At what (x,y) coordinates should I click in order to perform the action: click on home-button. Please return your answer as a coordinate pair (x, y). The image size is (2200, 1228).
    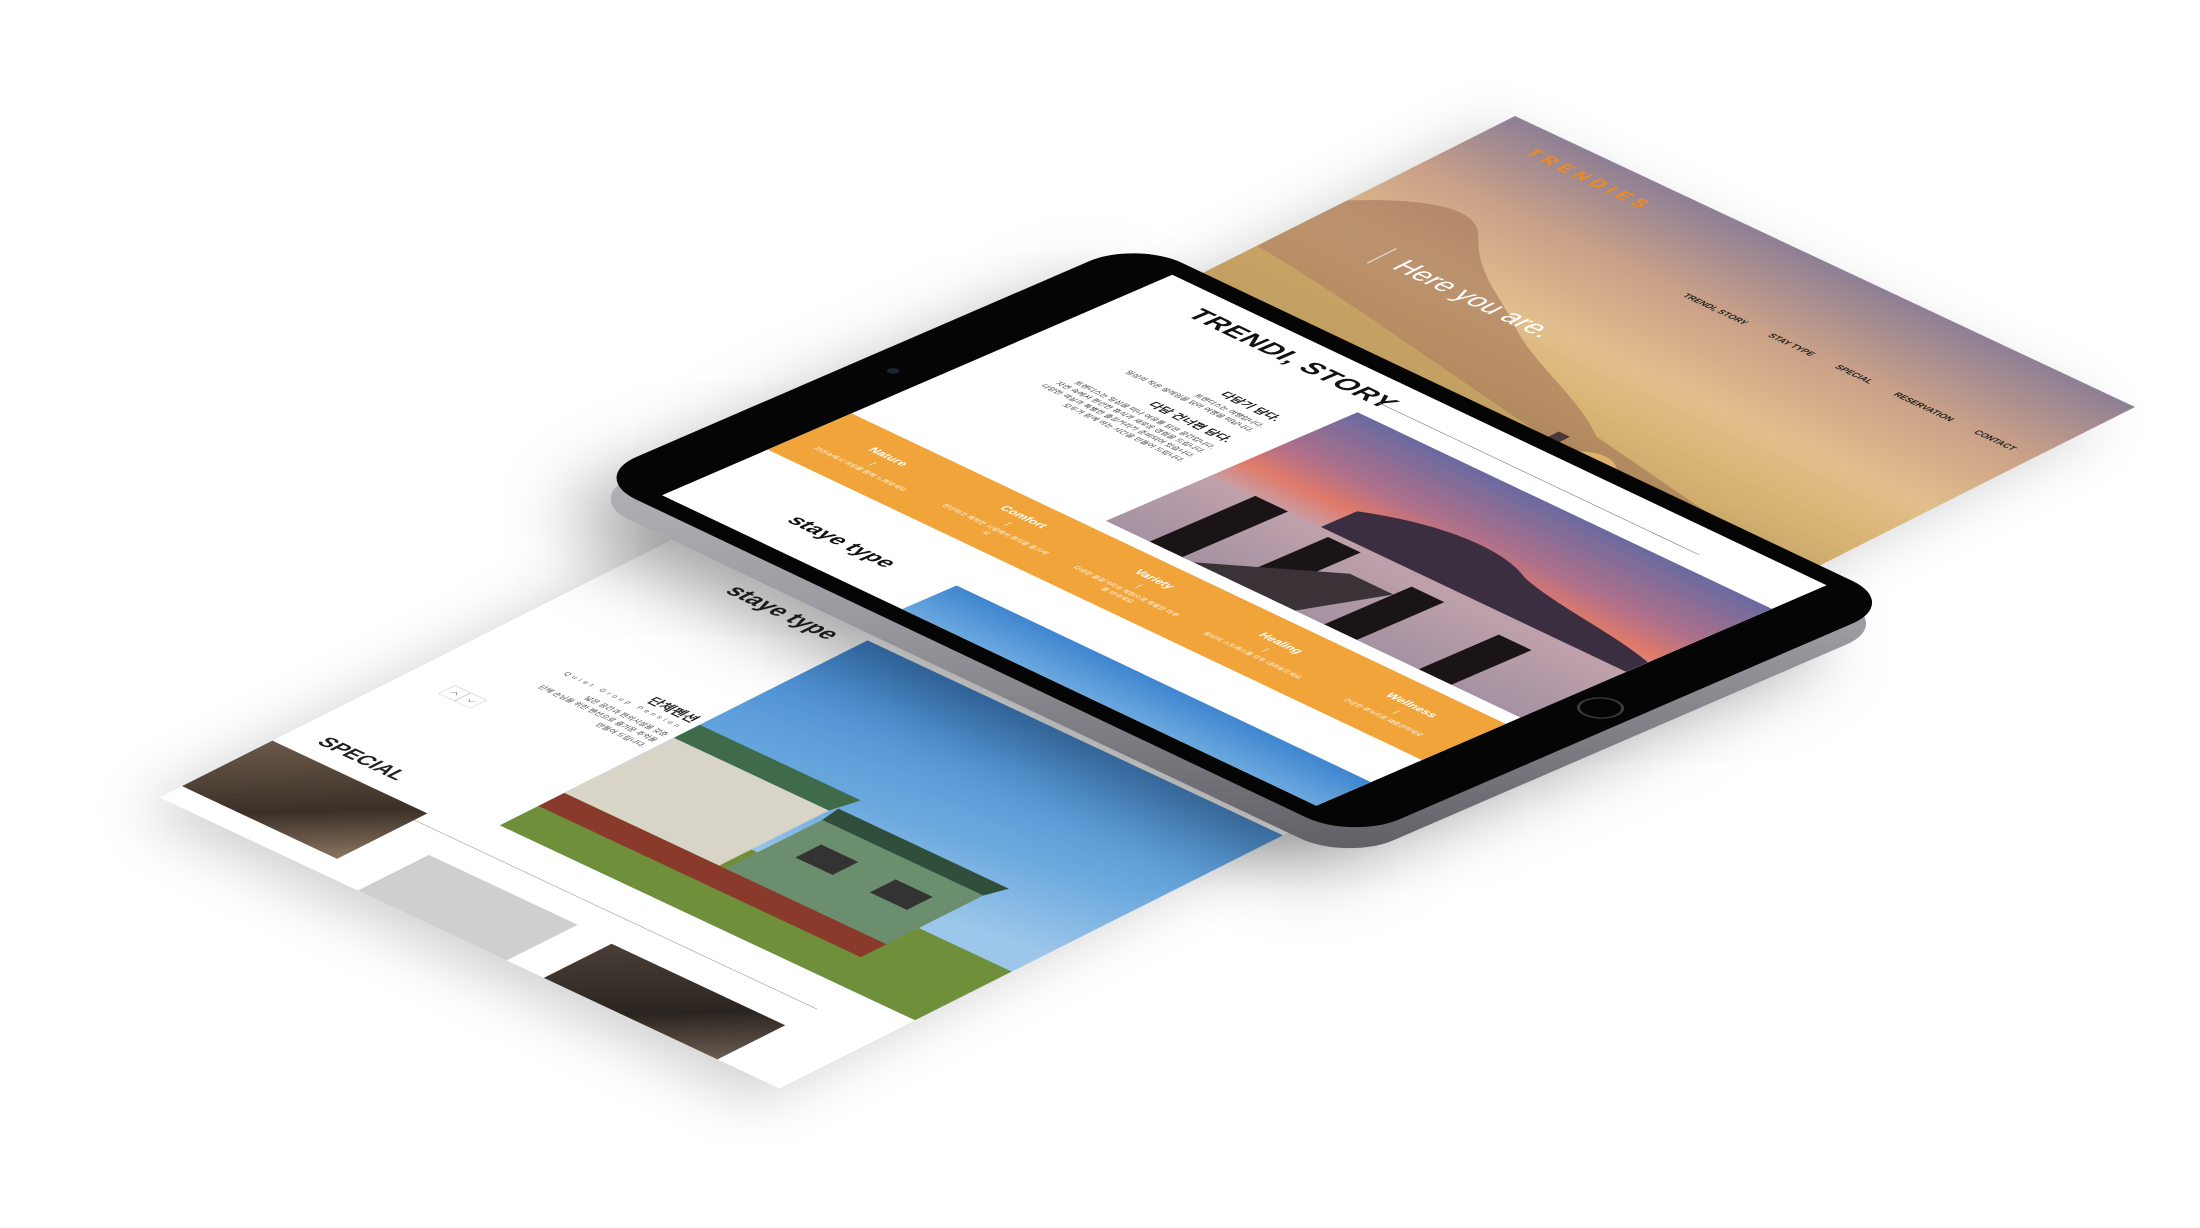
    Looking at the image, I should click on (1601, 708).